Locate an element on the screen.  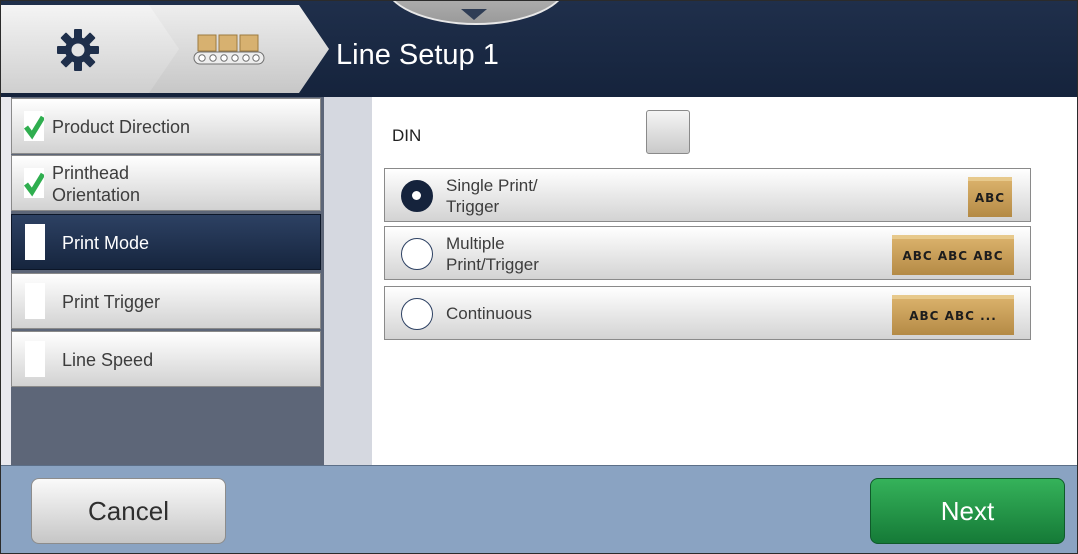
option-single-print-trigger: Single Print/ Trigger ABC is located at coordinates (707, 195).